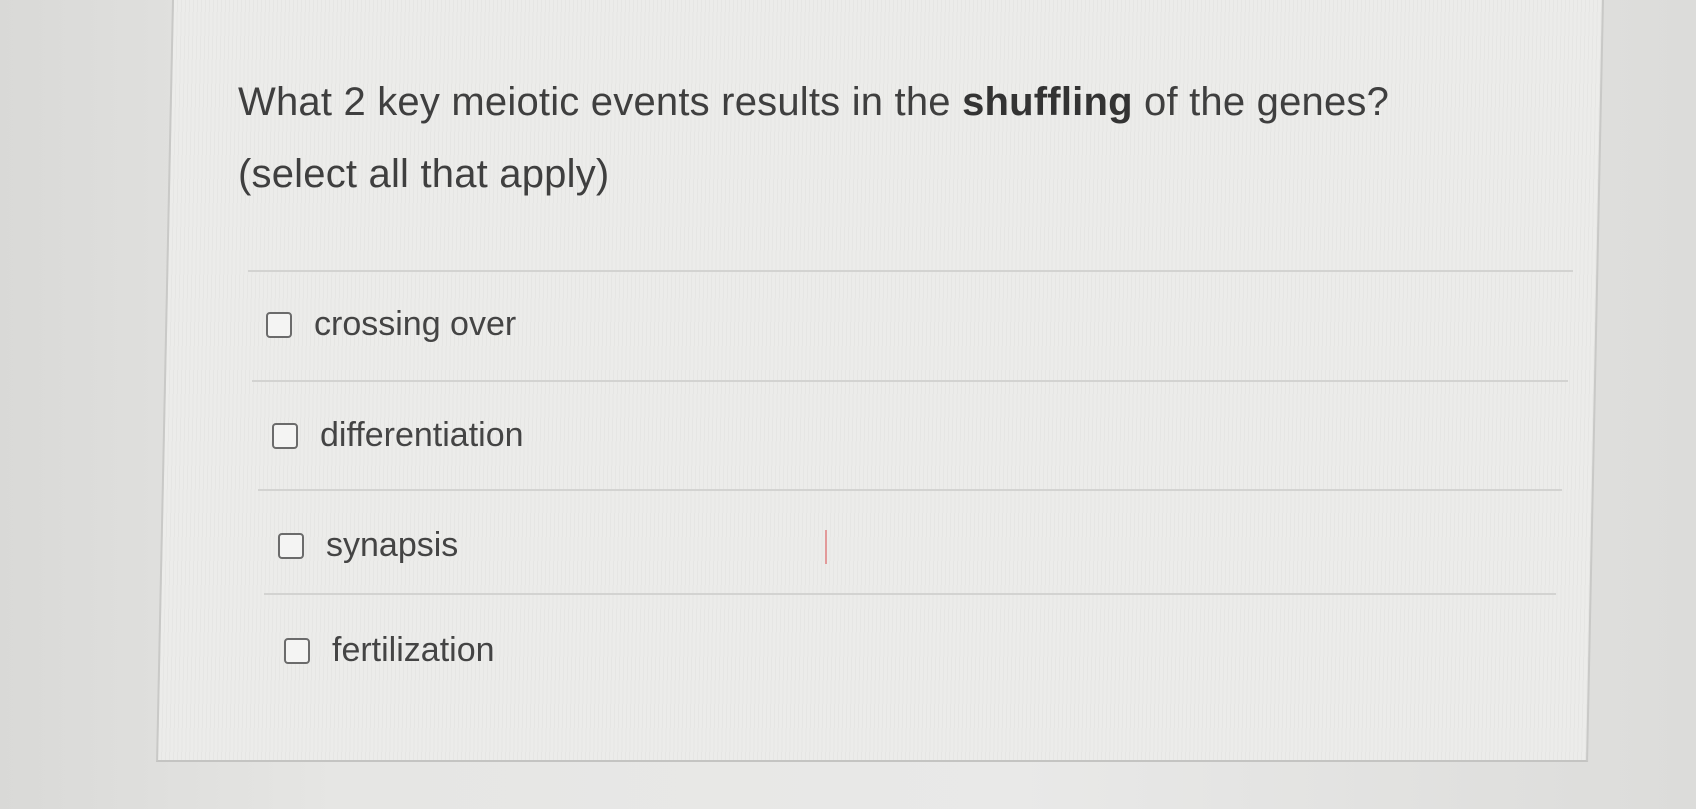 The width and height of the screenshot is (1696, 809). I want to click on option-differentiation: differentiation, so click(398, 435).